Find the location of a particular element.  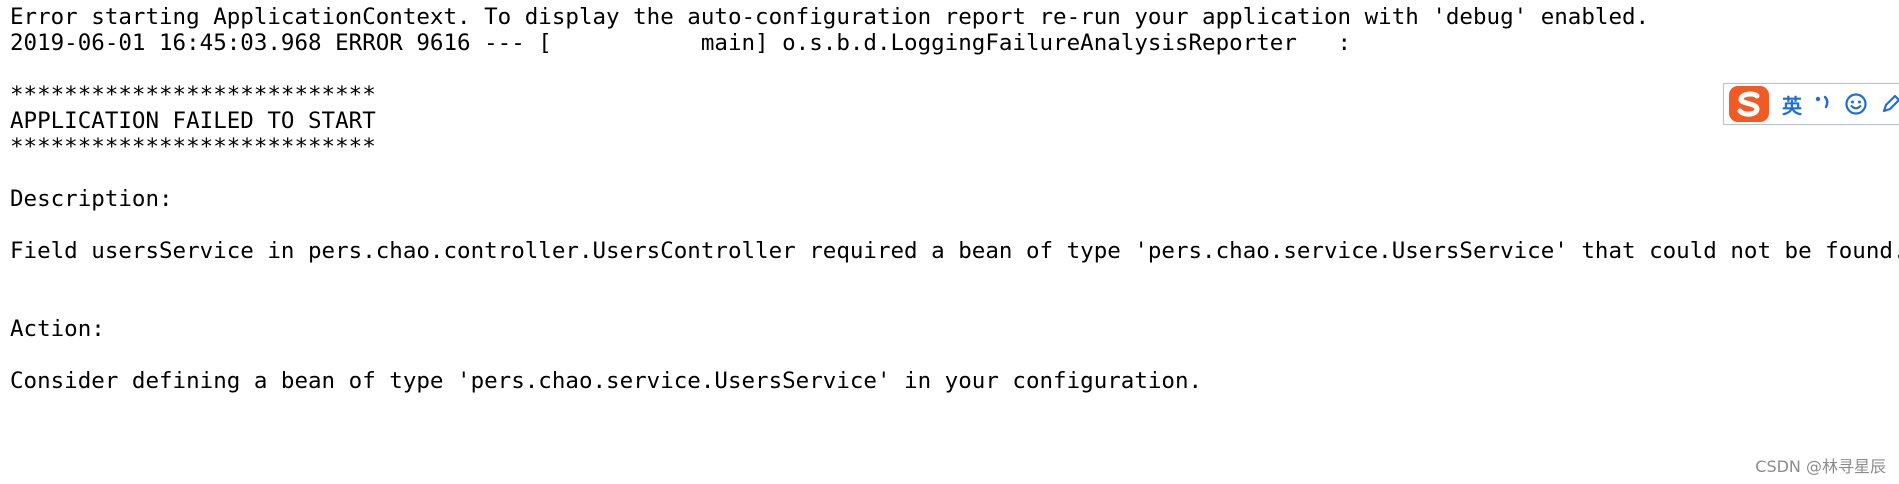

log-line-stars-bottom: *************************** is located at coordinates (193, 147).